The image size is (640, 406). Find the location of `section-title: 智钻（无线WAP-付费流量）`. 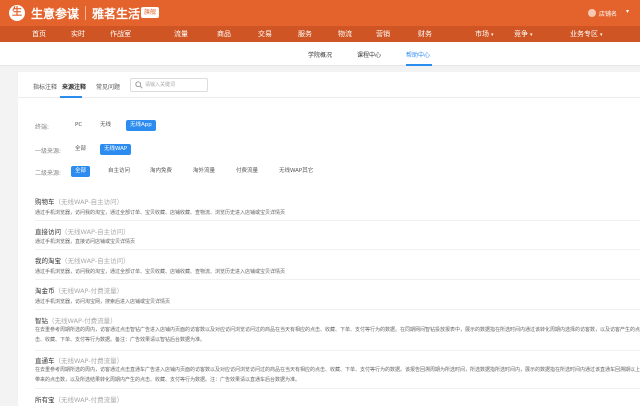

section-title: 智钻（无线WAP-付费流量） is located at coordinates (76, 320).